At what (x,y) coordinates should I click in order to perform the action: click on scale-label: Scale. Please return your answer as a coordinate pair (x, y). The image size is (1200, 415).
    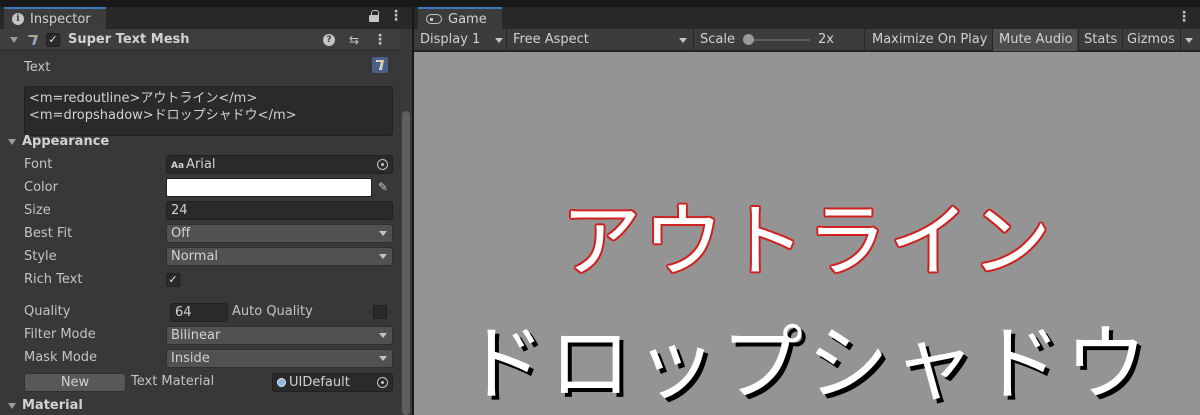
    Looking at the image, I should click on (717, 39).